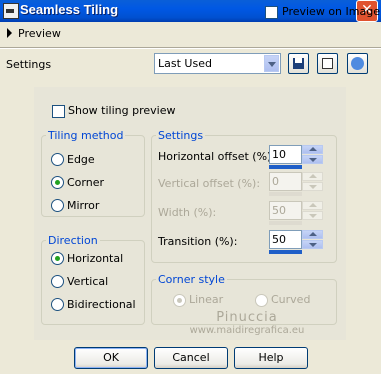 This screenshot has height=374, width=381. Describe the element at coordinates (179, 300) in the screenshot. I see `radio-linear` at that location.